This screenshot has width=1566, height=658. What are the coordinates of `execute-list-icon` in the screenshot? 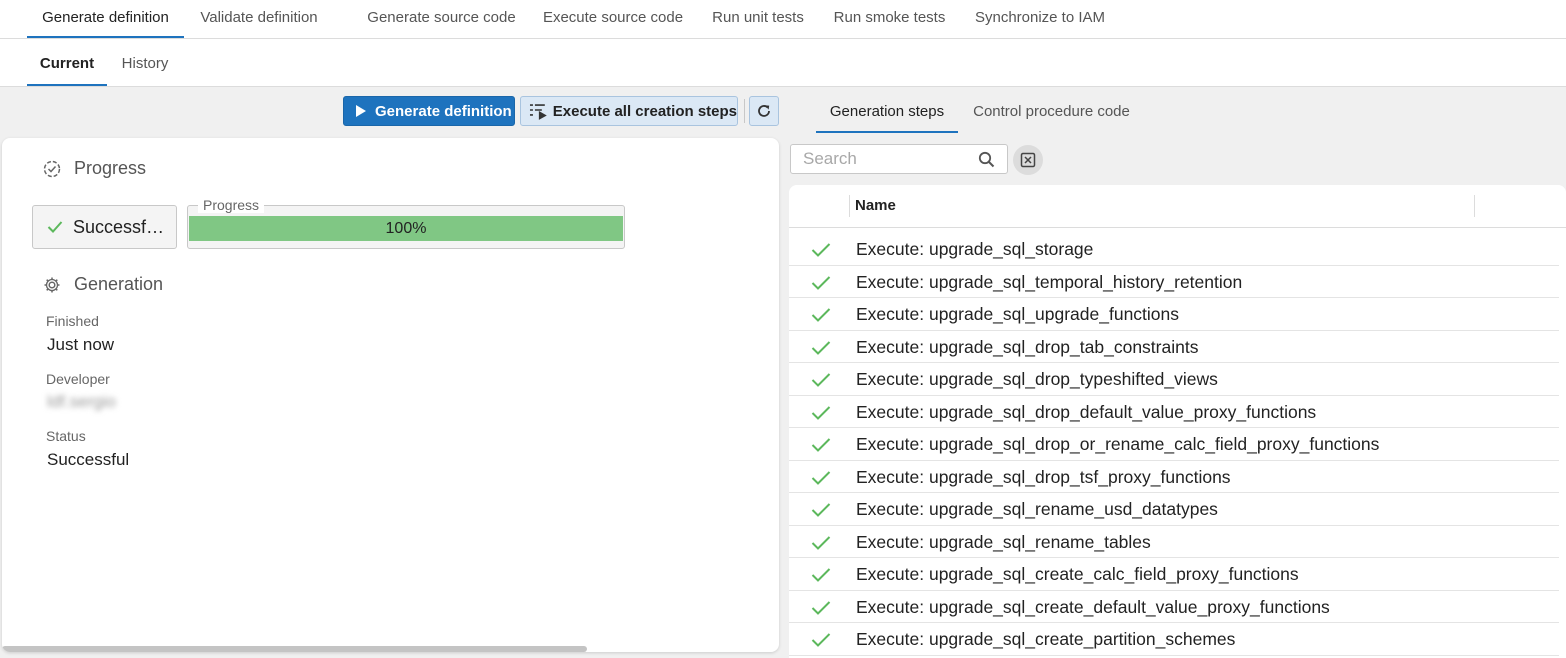 It's located at (538, 112).